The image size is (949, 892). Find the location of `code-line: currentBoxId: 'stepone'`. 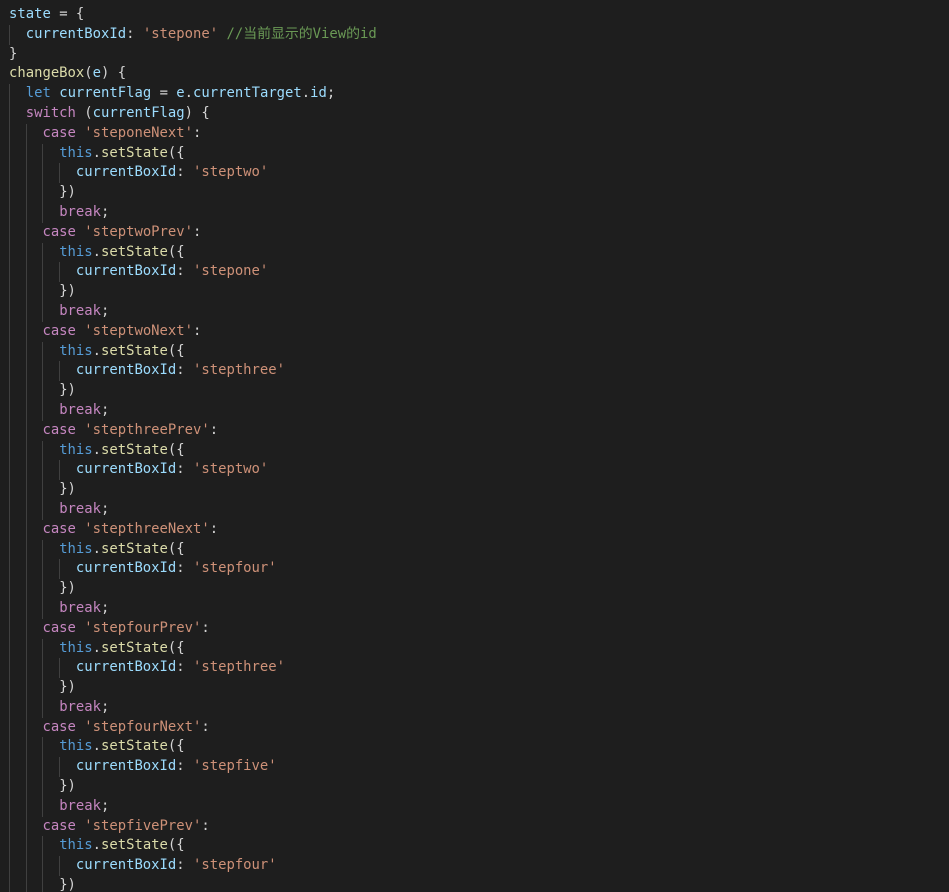

code-line: currentBoxId: 'stepone' is located at coordinates (193, 272).